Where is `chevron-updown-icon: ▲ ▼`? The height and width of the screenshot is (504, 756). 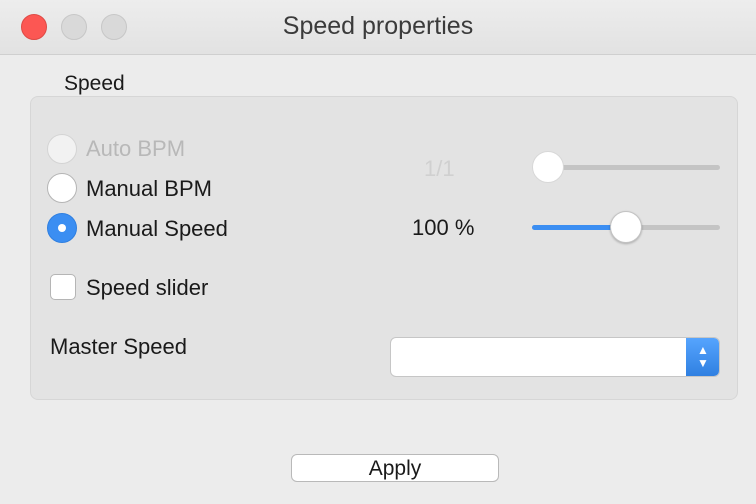 chevron-updown-icon: ▲ ▼ is located at coordinates (702, 357).